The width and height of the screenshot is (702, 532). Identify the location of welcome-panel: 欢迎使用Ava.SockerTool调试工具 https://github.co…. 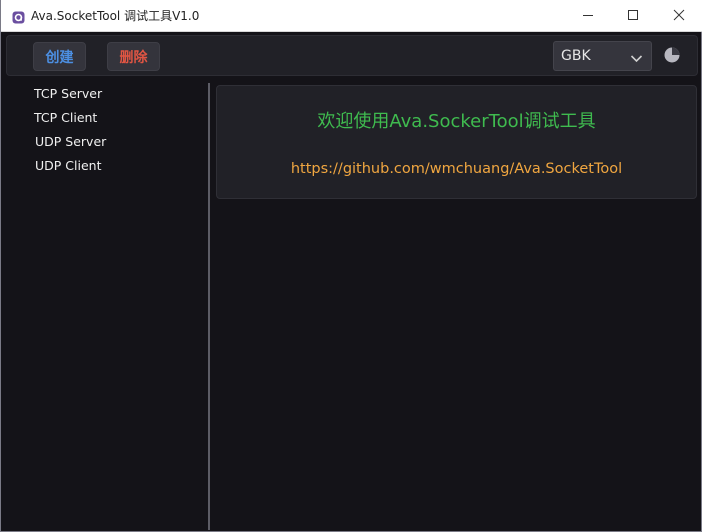
(456, 142).